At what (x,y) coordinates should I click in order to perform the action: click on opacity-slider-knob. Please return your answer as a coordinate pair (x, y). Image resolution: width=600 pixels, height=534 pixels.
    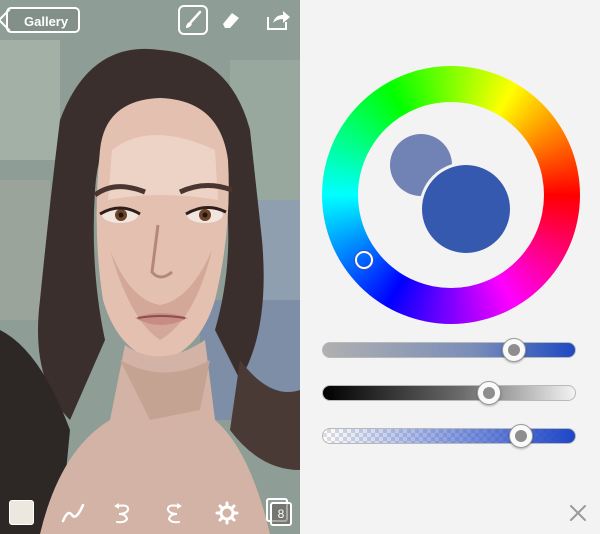
    Looking at the image, I should click on (521, 436).